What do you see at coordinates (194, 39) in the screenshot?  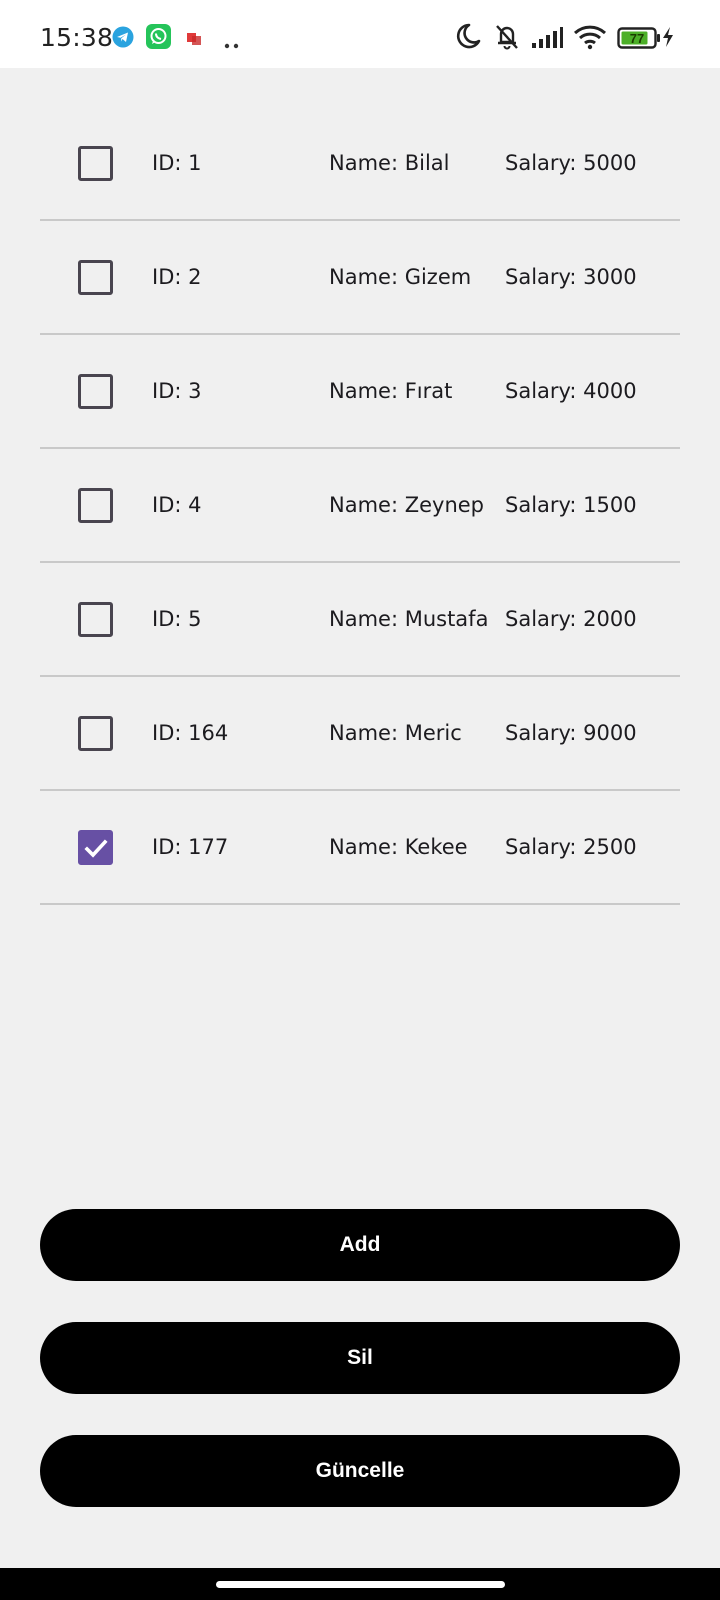 I see `app-notification-icon` at bounding box center [194, 39].